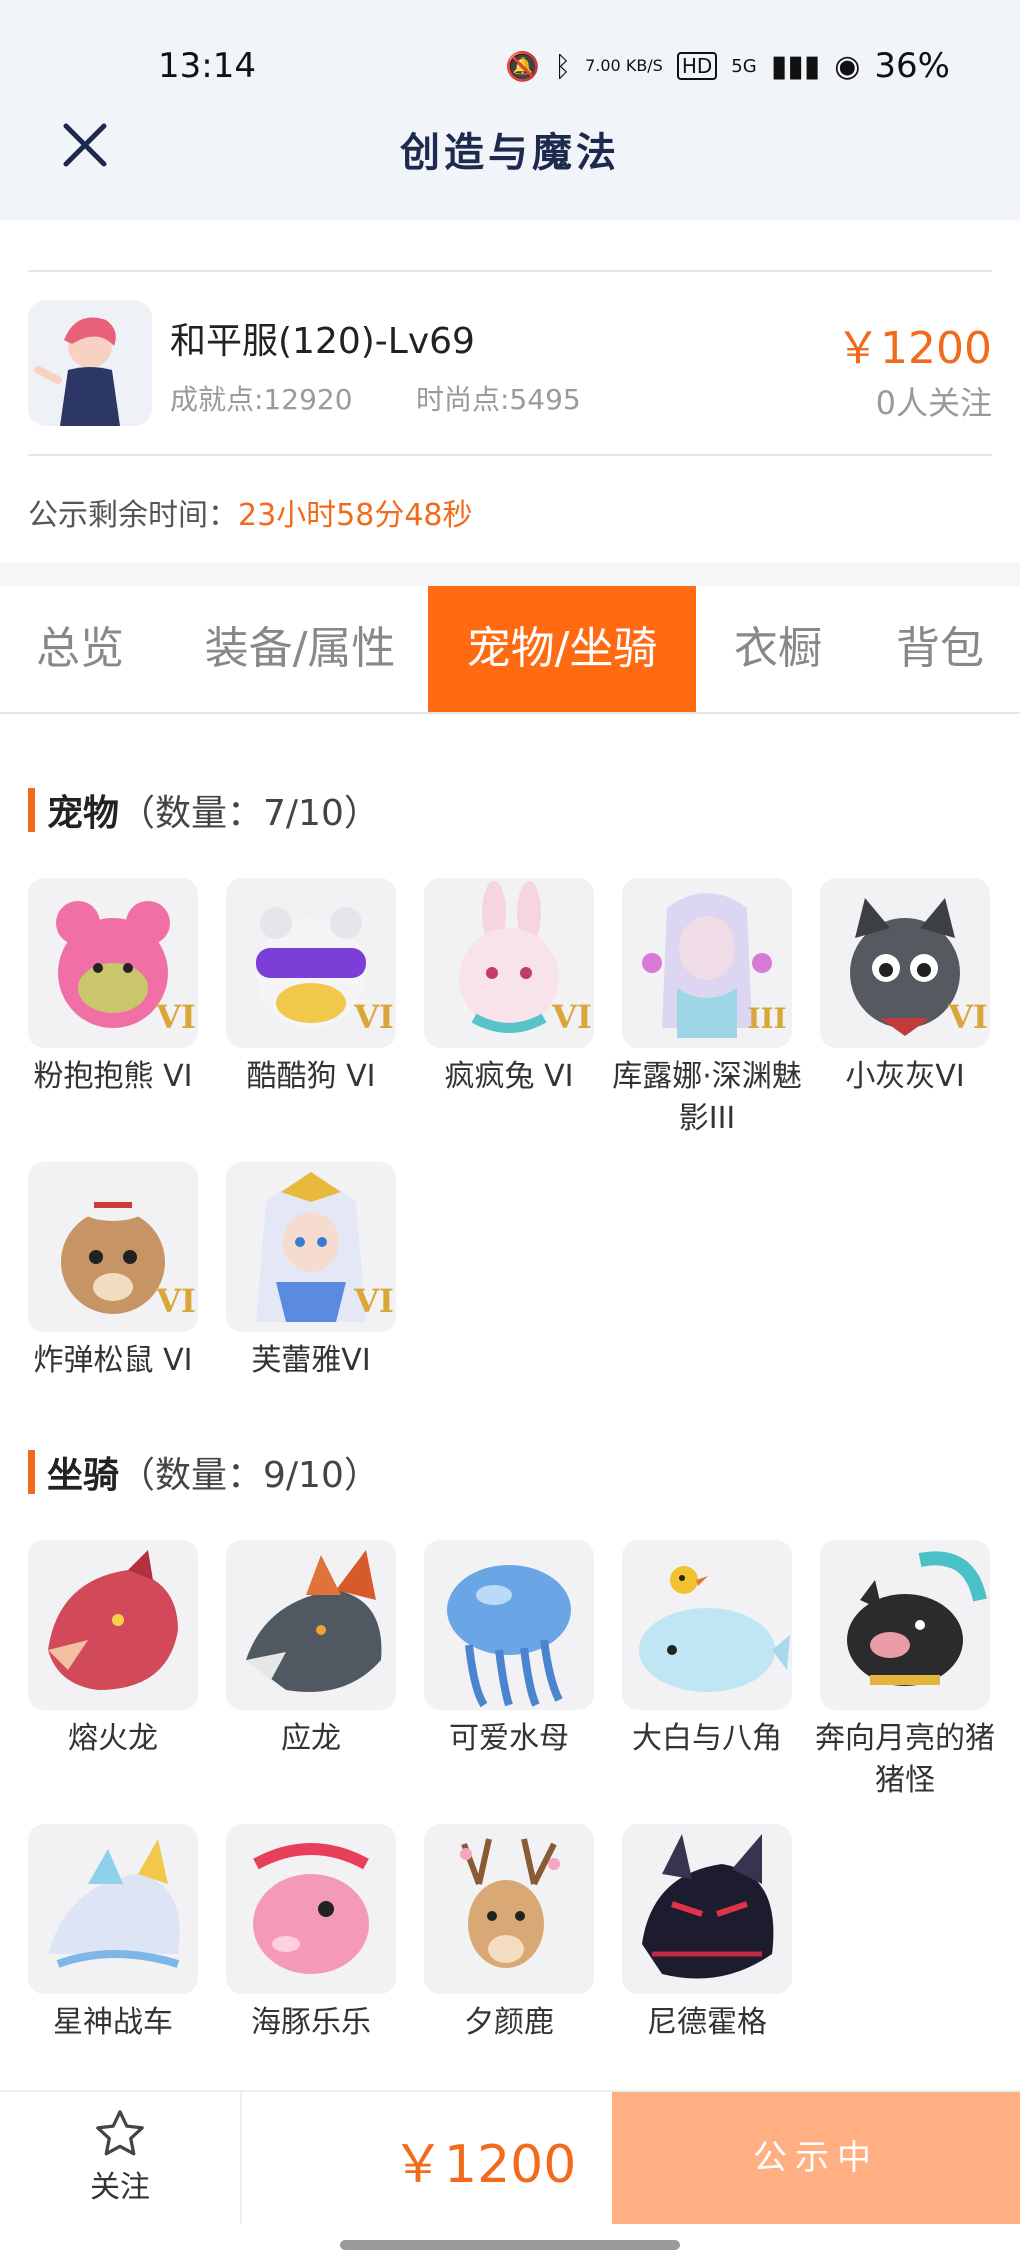 The width and height of the screenshot is (1020, 2267). What do you see at coordinates (120, 2133) in the screenshot?
I see `star-icon` at bounding box center [120, 2133].